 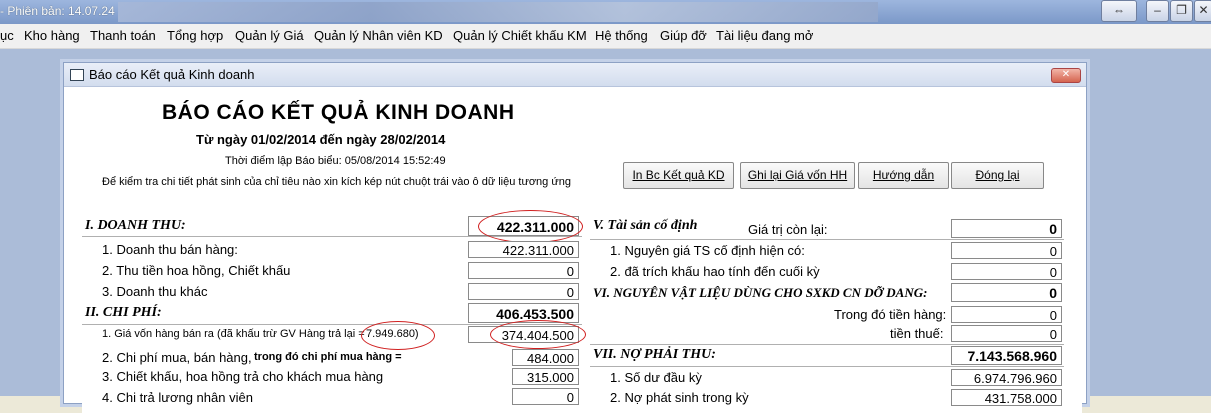 I want to click on dialog-close-button: ✕, so click(x=1066, y=75).